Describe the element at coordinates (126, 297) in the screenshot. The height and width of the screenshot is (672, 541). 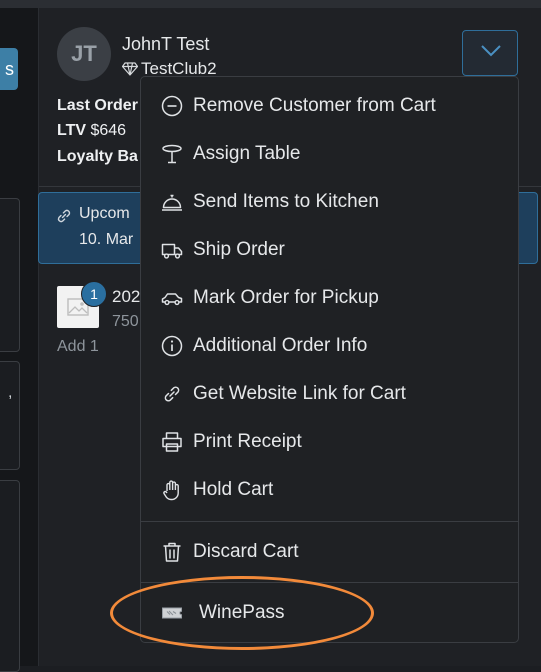
I see `item-name: 202` at that location.